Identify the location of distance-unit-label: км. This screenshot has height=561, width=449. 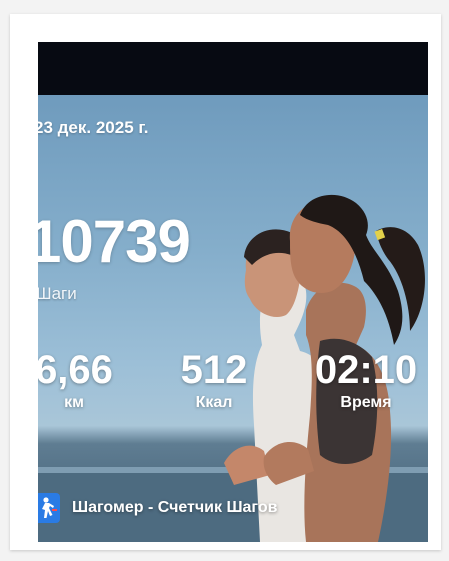
(74, 402).